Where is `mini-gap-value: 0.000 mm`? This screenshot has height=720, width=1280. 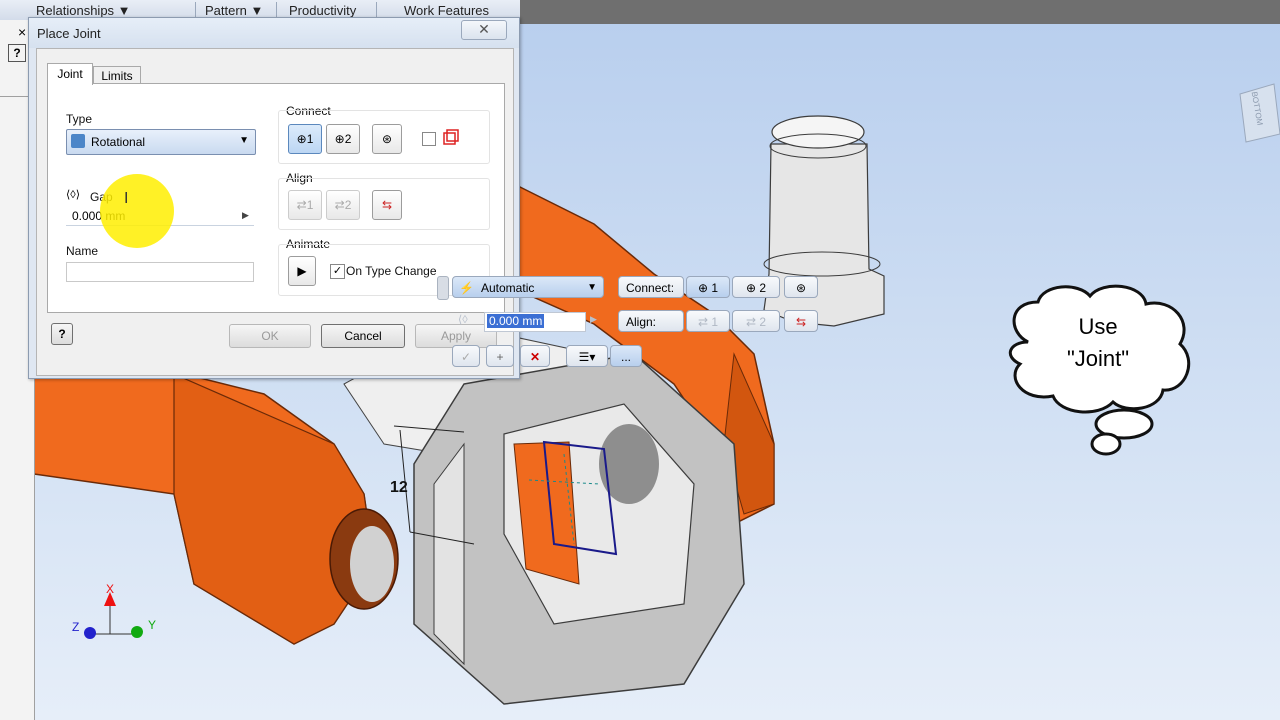
mini-gap-value: 0.000 mm is located at coordinates (516, 321).